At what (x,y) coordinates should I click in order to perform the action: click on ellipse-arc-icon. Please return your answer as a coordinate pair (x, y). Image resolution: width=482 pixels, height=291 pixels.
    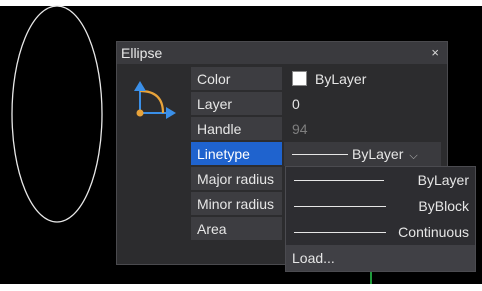
    Looking at the image, I should click on (154, 101).